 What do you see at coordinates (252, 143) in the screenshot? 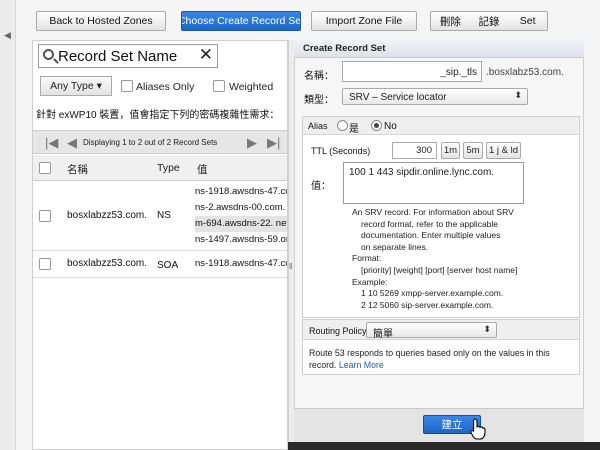
I see `next-page-icon: ▶` at bounding box center [252, 143].